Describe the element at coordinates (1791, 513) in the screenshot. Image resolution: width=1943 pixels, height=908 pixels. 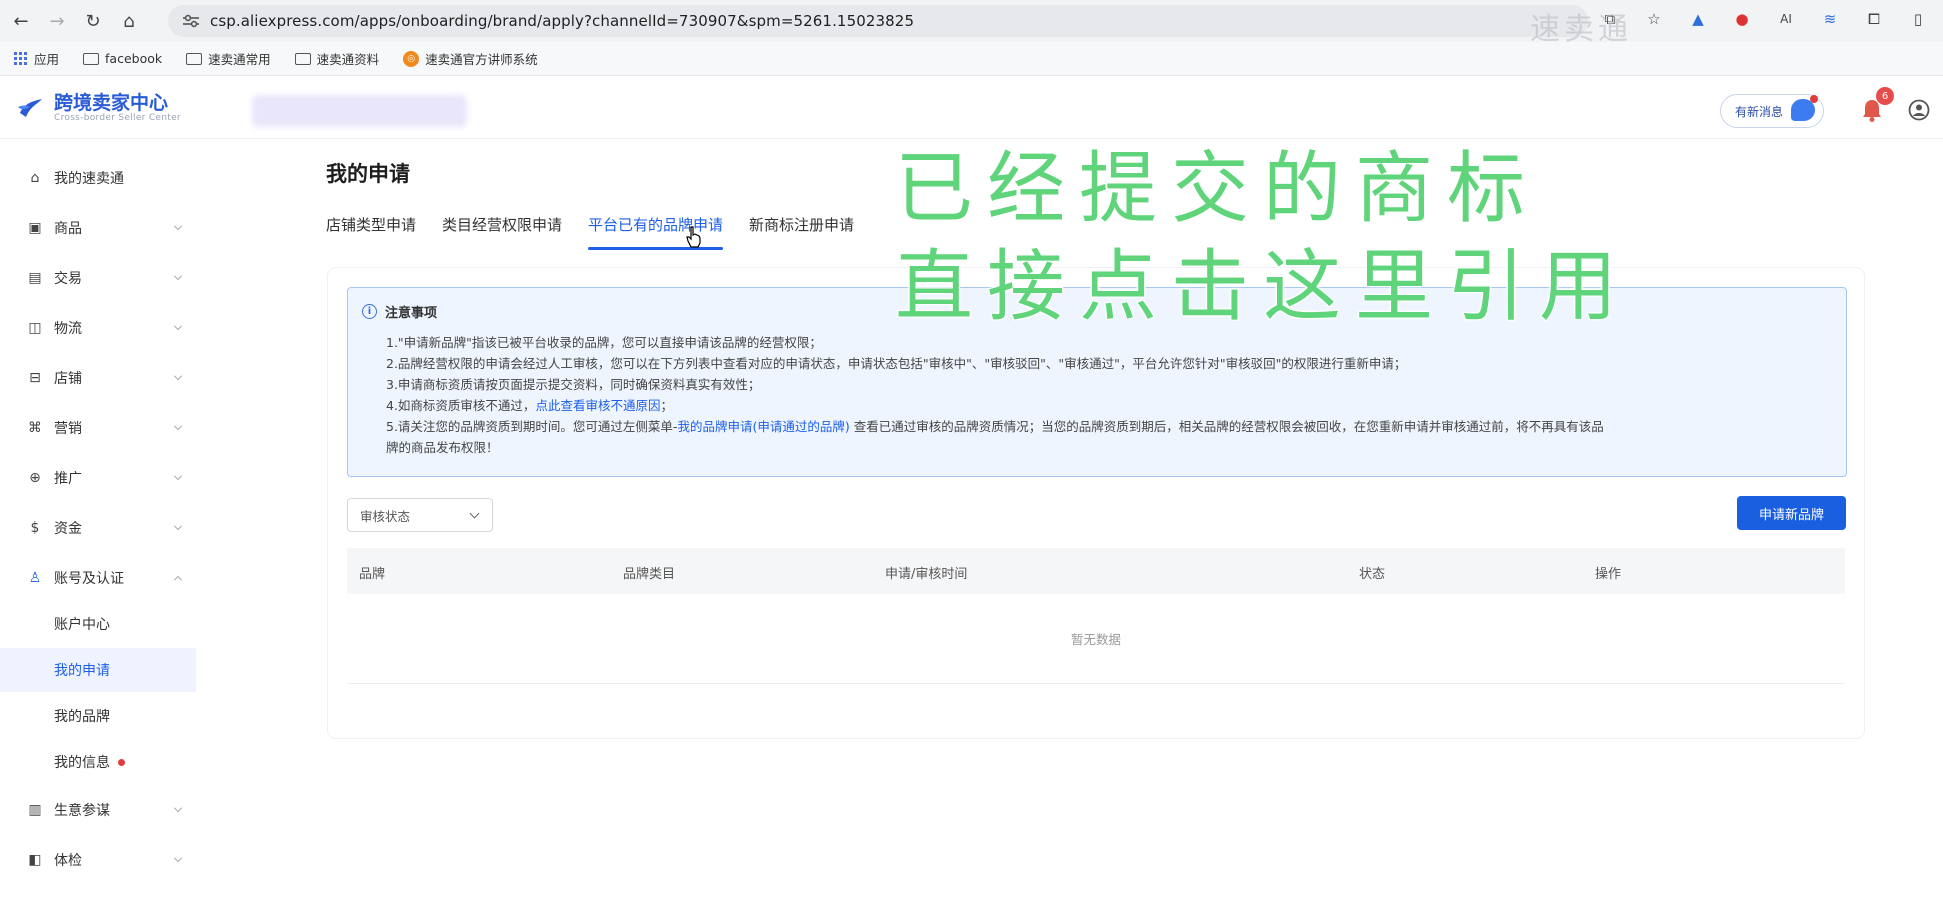
I see `apply-new-brand-button: 申请新品牌` at that location.